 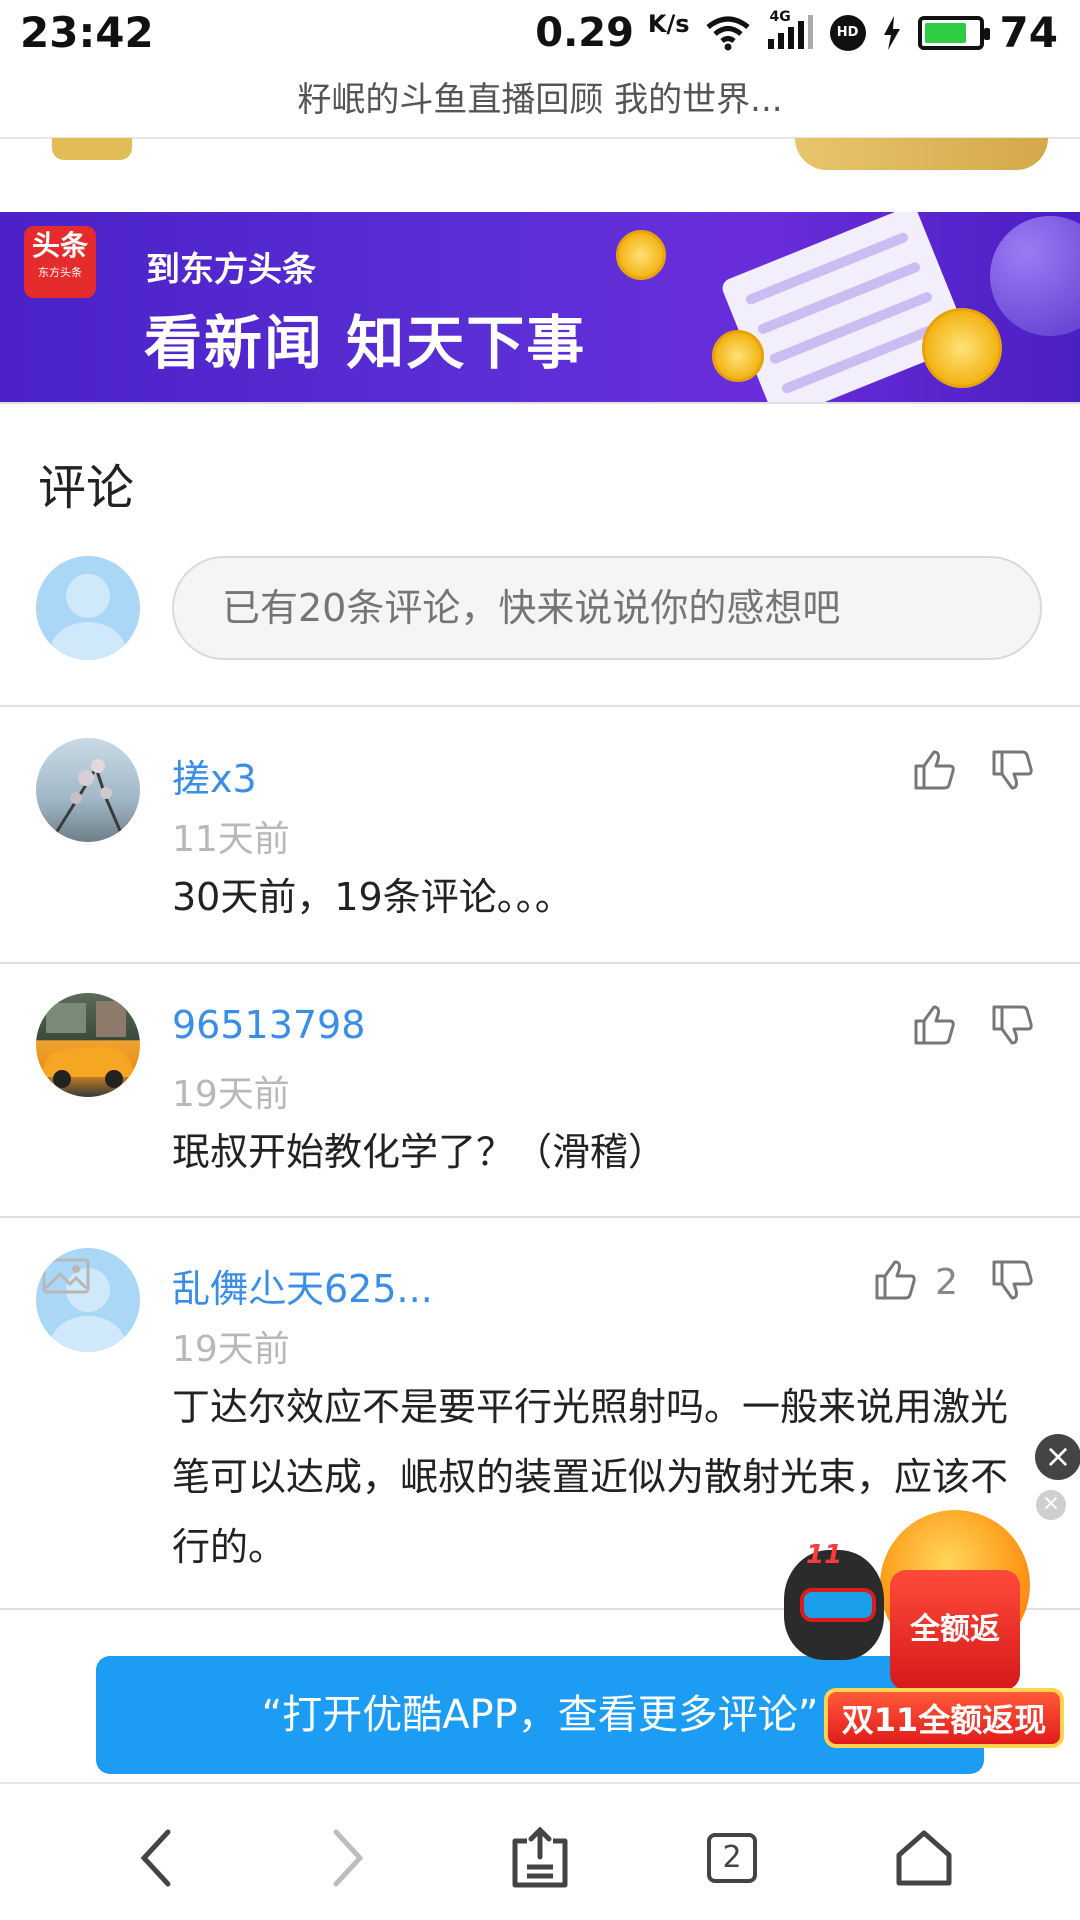 I want to click on comment-username: 96513798, so click(x=268, y=1025).